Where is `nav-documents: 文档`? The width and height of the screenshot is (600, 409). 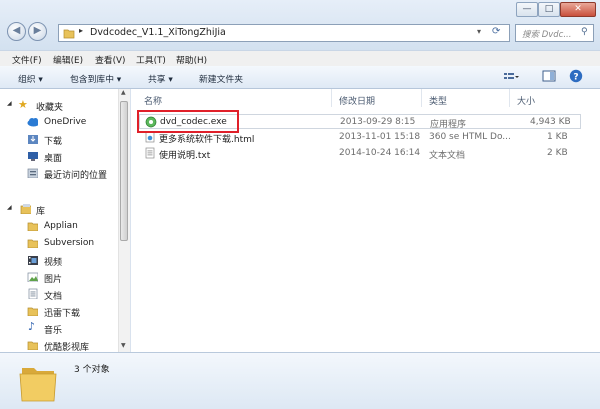
nav-documents: 文档 is located at coordinates (59, 294).